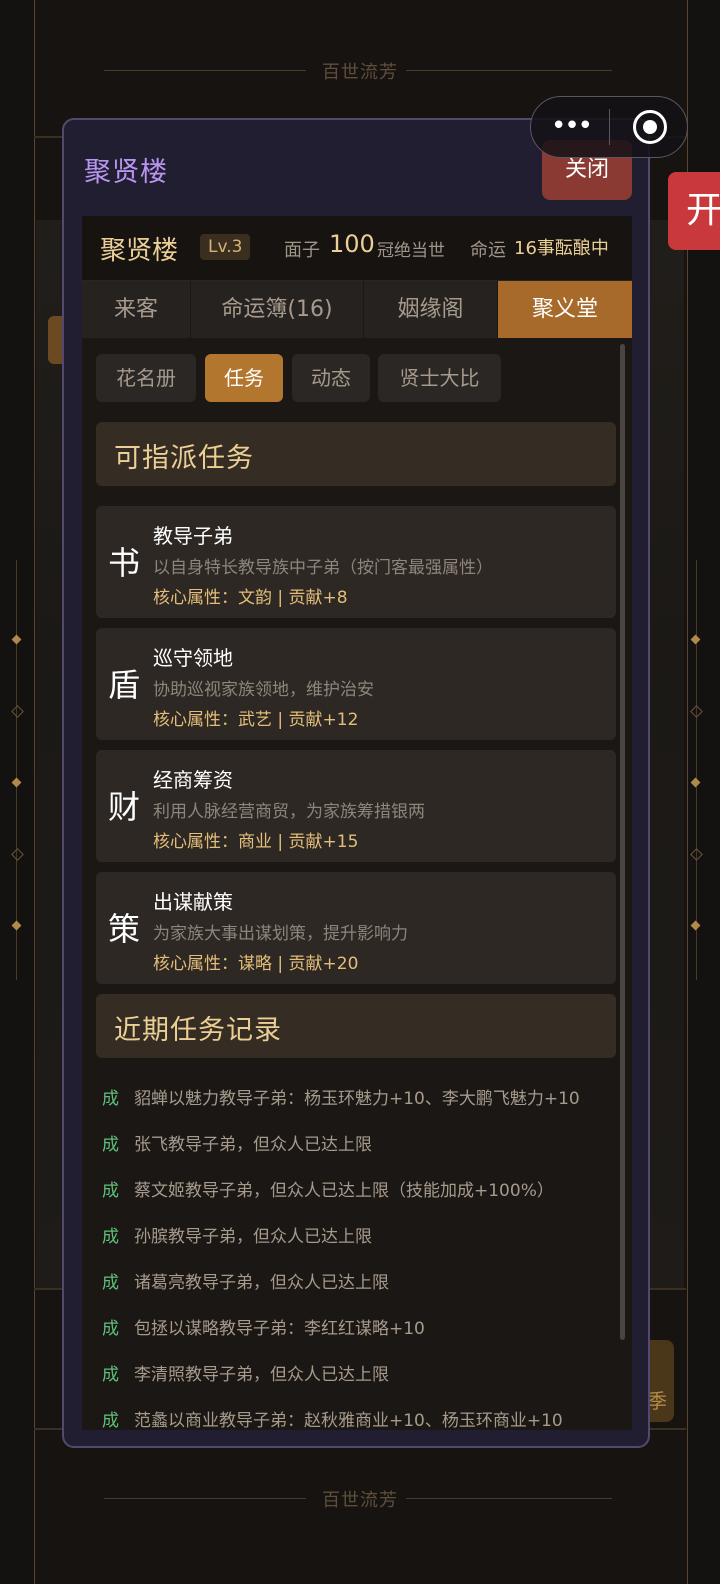 Image resolution: width=720 pixels, height=1584 pixels. I want to click on record-item: 成 诸葛亮教导子弟，但众人已达上限, so click(362, 1282).